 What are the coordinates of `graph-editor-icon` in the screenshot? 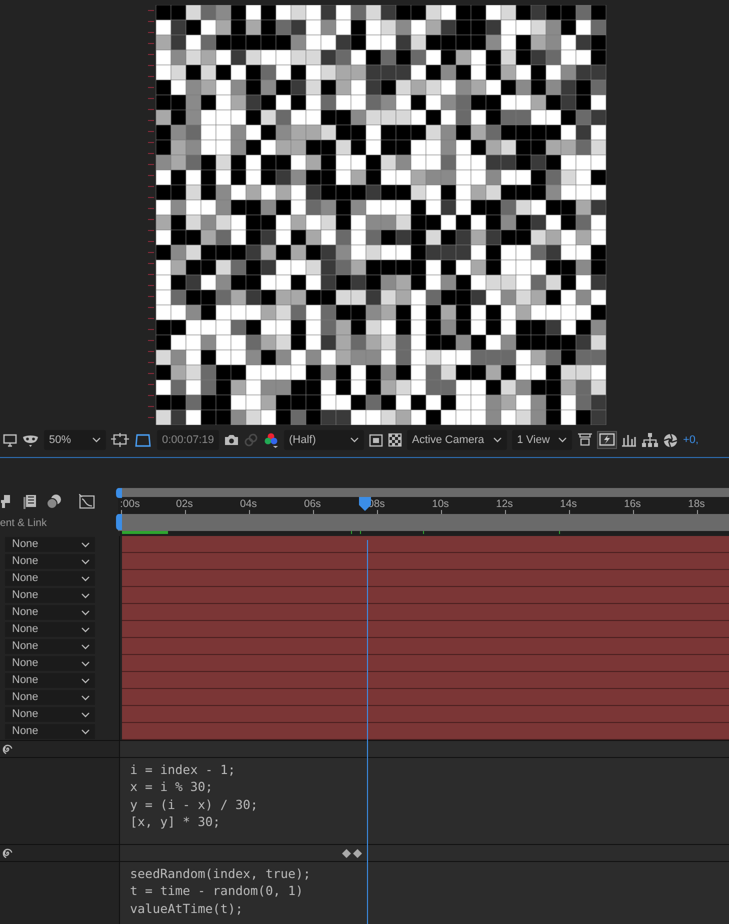 It's located at (87, 501).